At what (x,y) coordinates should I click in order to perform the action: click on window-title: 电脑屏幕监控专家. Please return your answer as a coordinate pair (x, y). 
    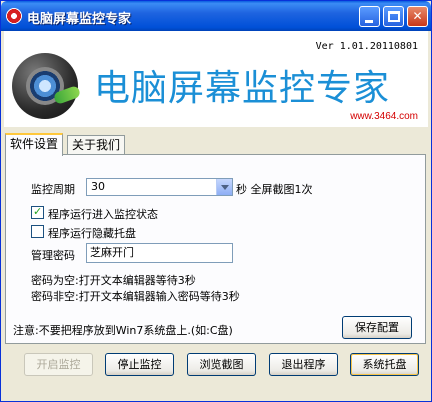
    Looking at the image, I should click on (79, 19).